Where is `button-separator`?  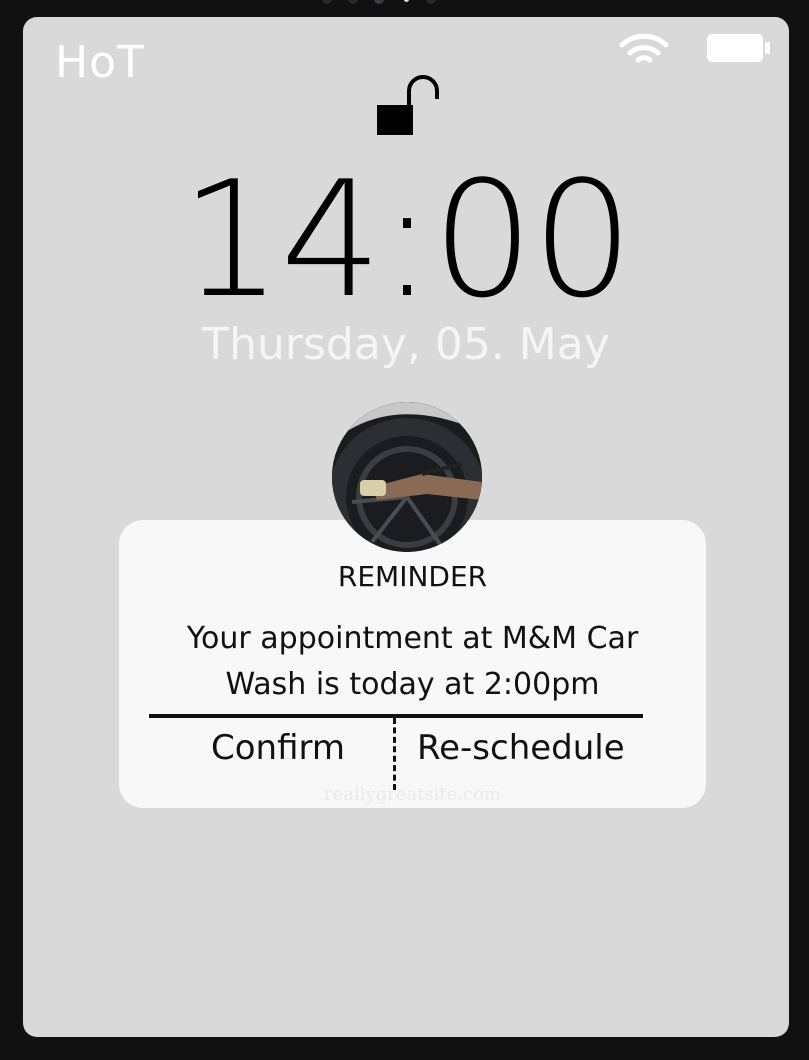 button-separator is located at coordinates (394, 754).